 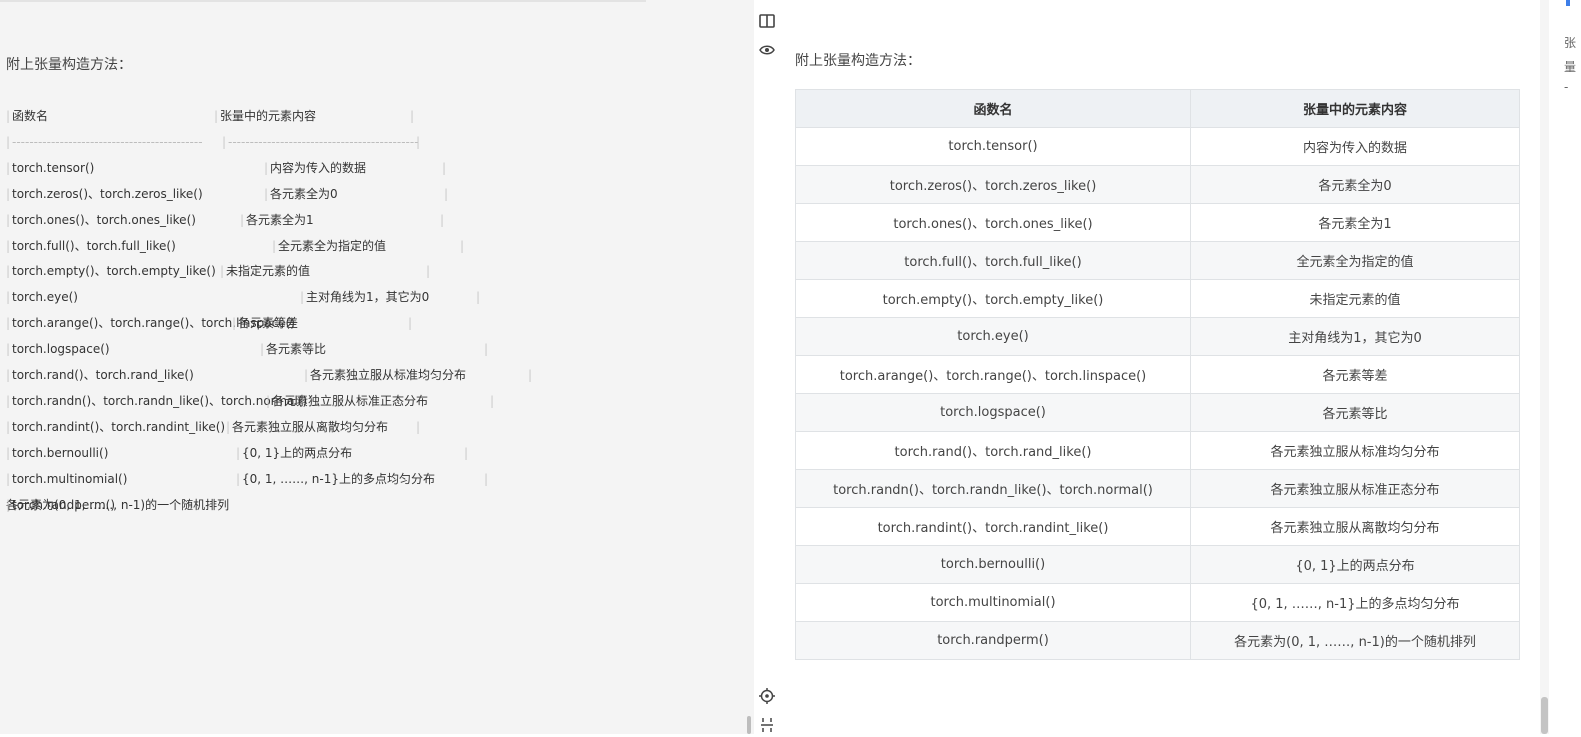 What do you see at coordinates (1355, 108) in the screenshot?
I see `column-header-content: 张量中的元素内容` at bounding box center [1355, 108].